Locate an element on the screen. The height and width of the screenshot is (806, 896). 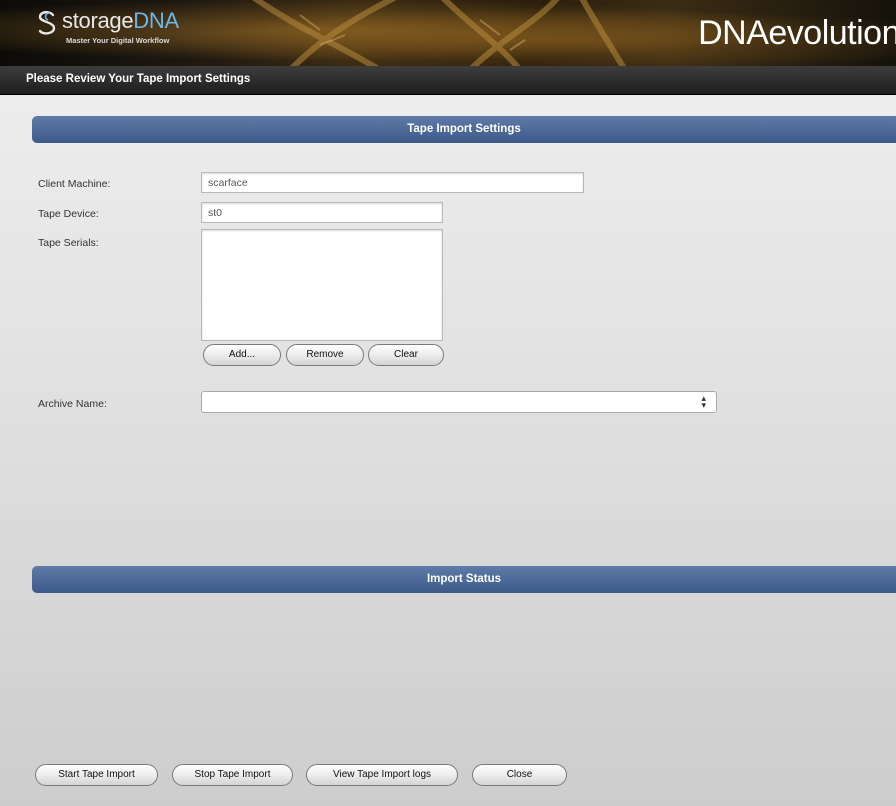
select-updown-arrows-icon: ▴ ▾ is located at coordinates (703, 401).